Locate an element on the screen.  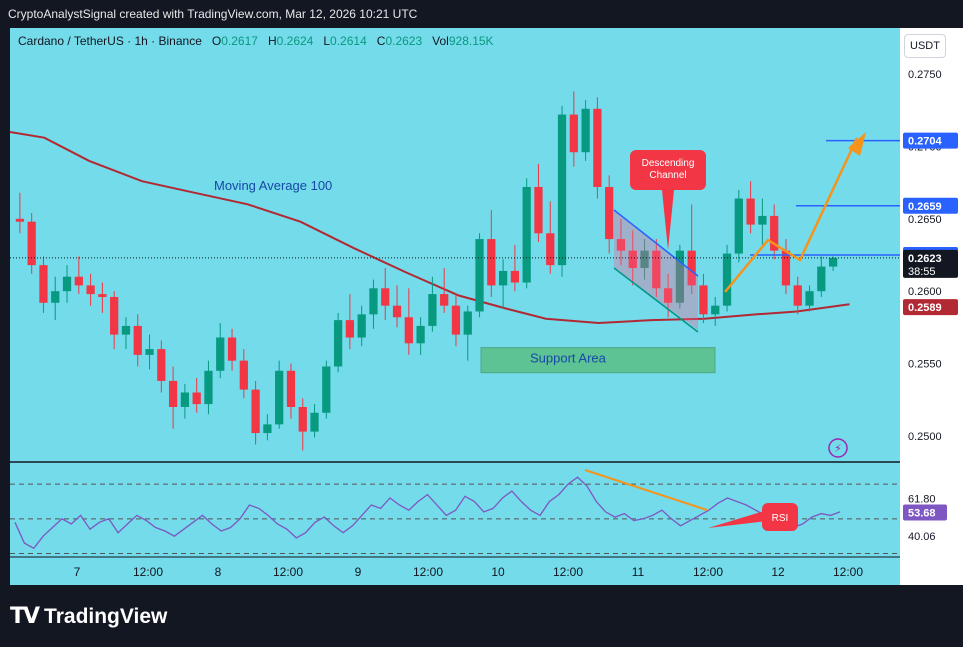
lightning-icon-glyph: ⚡ is located at coordinates (838, 448).